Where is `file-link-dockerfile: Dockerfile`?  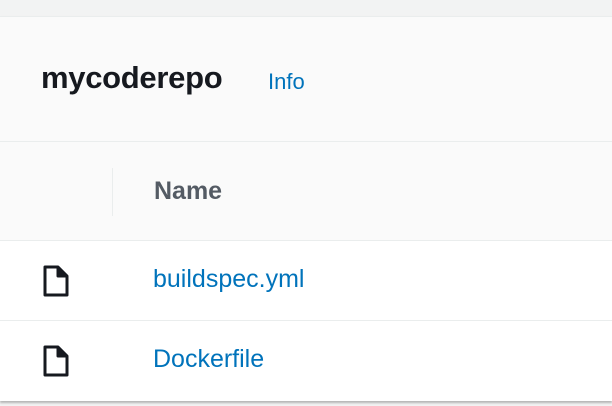 file-link-dockerfile: Dockerfile is located at coordinates (208, 359).